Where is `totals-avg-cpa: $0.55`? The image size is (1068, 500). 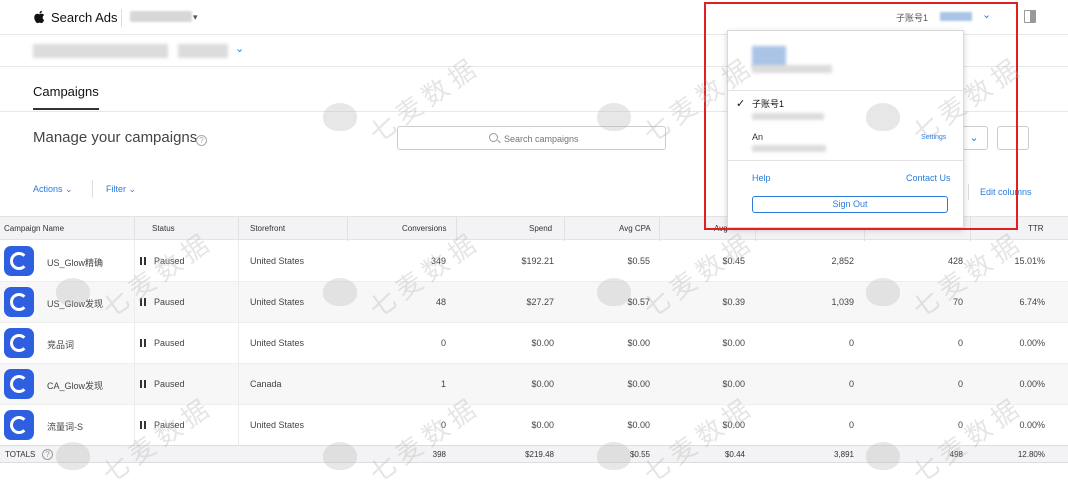
totals-avg-cpa: $0.55 is located at coordinates (639, 454).